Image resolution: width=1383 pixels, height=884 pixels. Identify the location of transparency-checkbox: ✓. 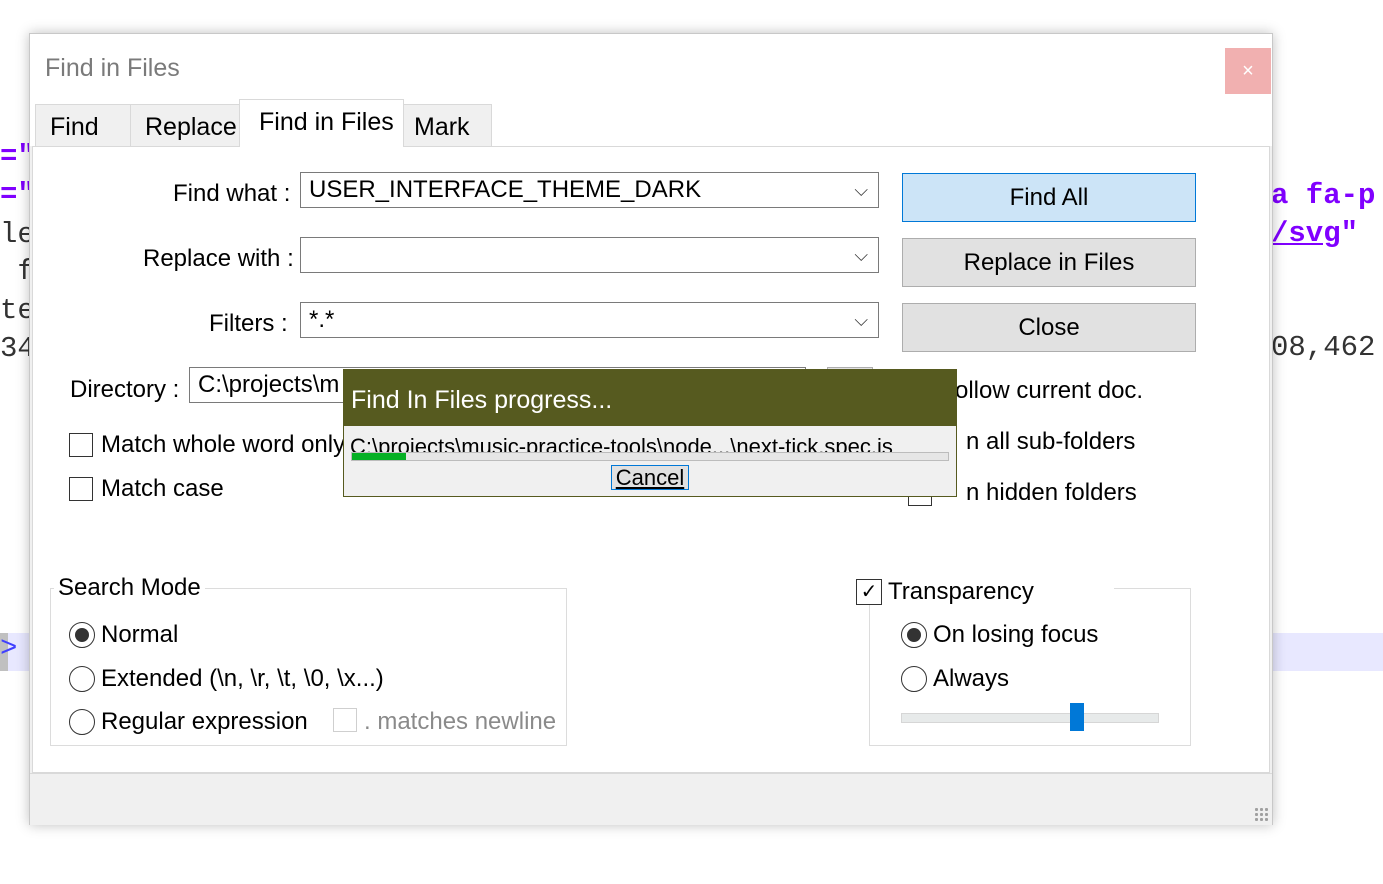
(869, 592).